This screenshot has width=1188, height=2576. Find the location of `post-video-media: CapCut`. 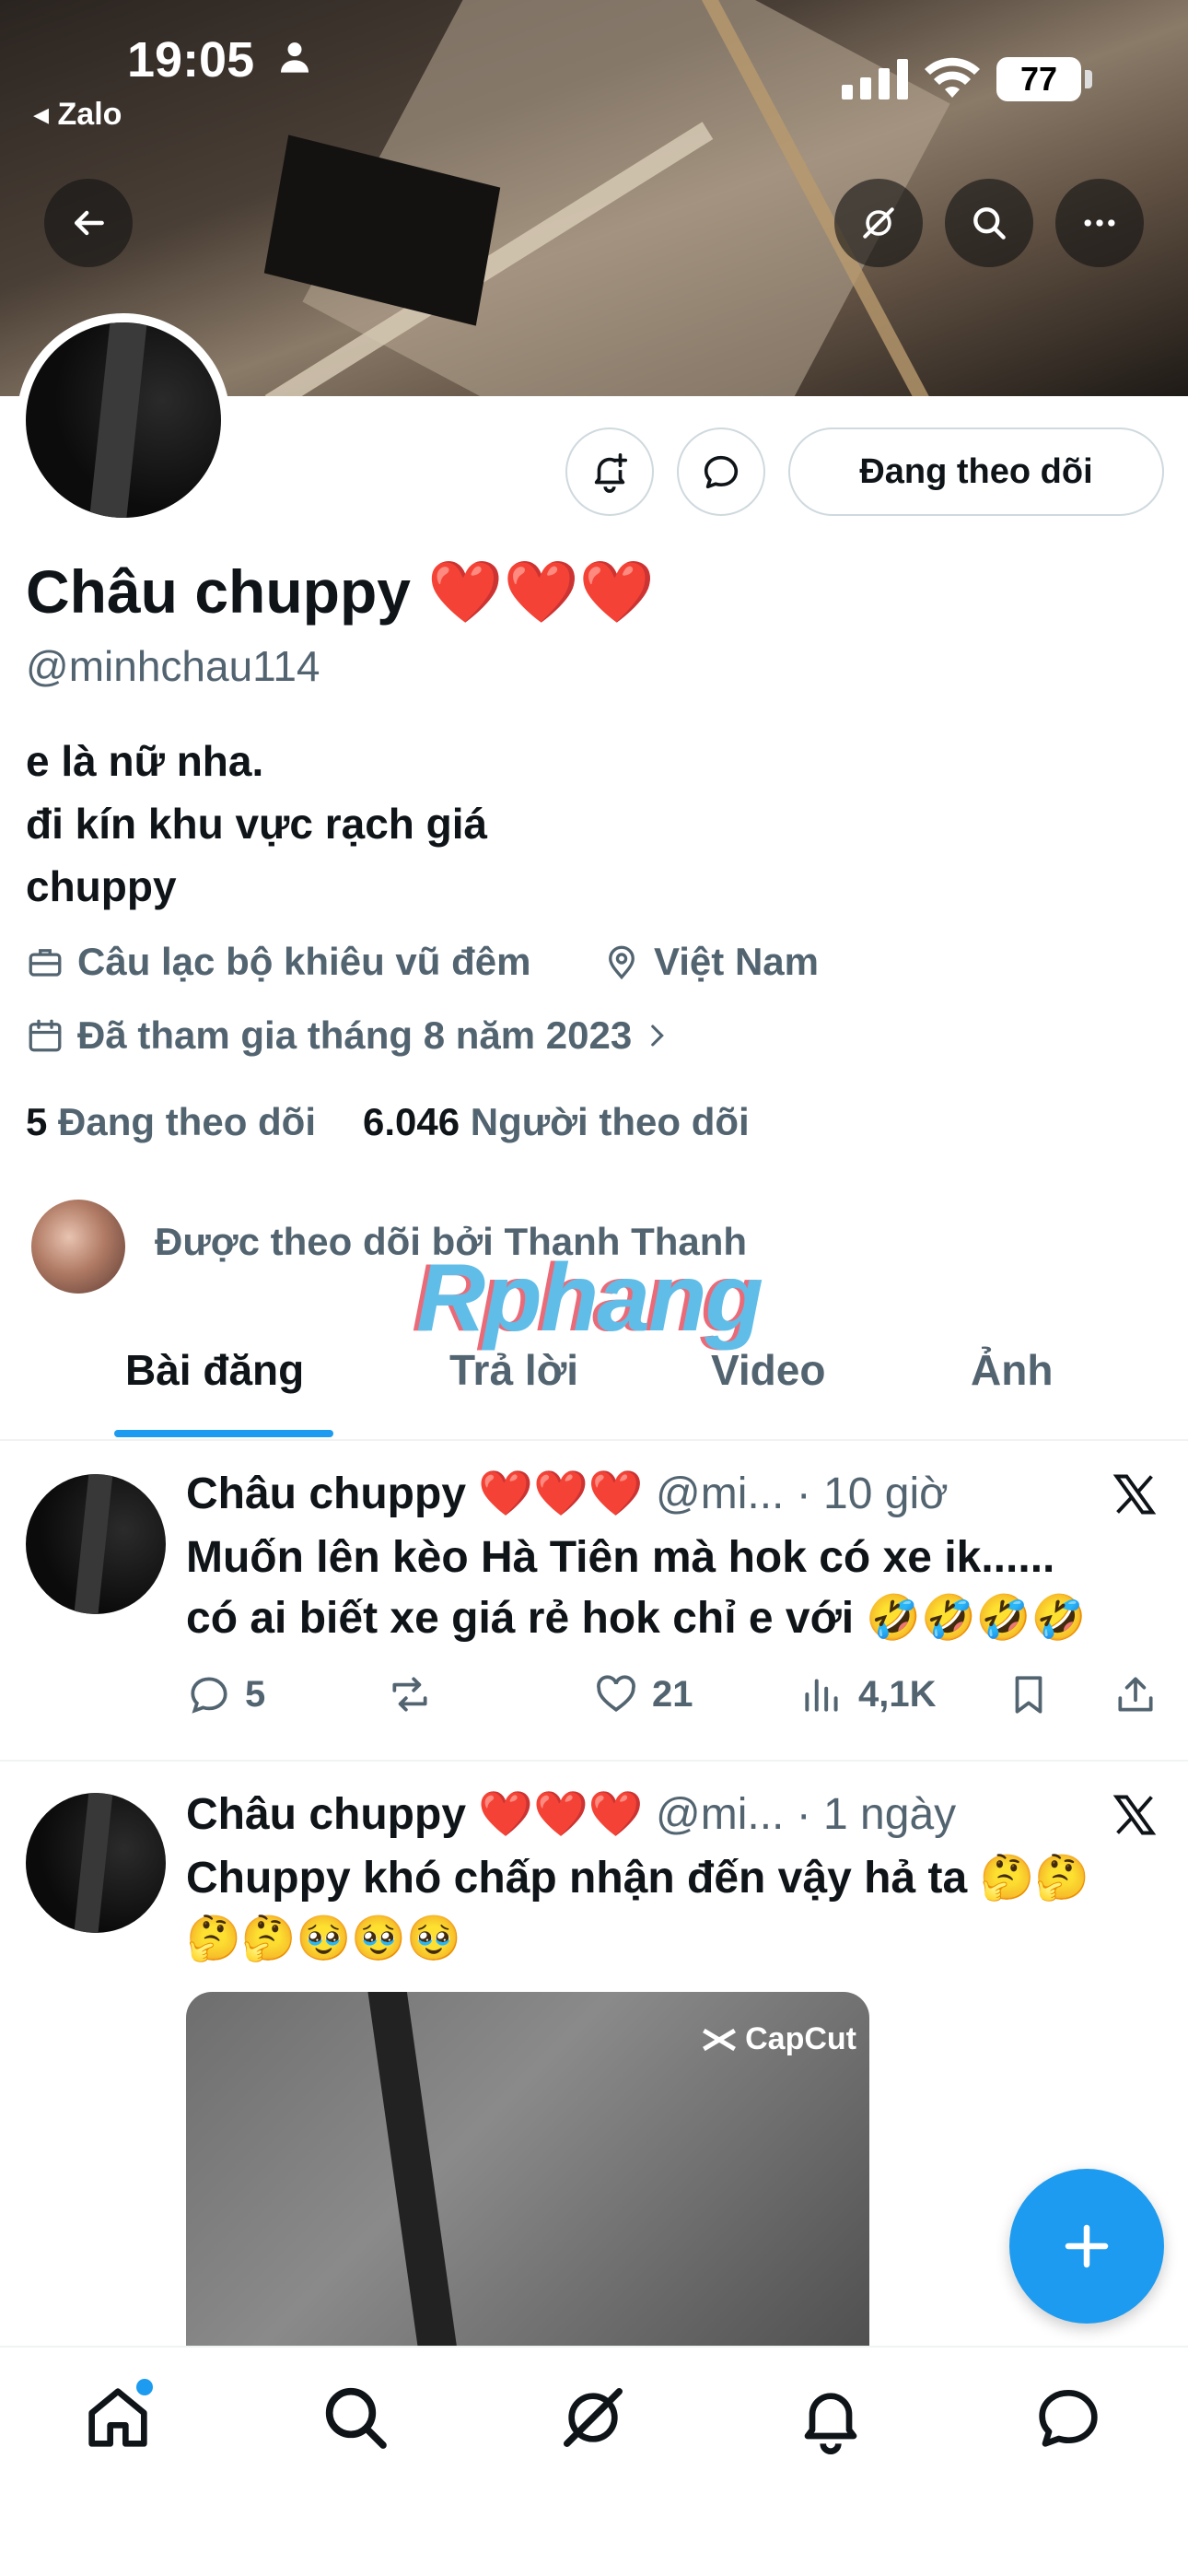

post-video-media: CapCut is located at coordinates (527, 2185).